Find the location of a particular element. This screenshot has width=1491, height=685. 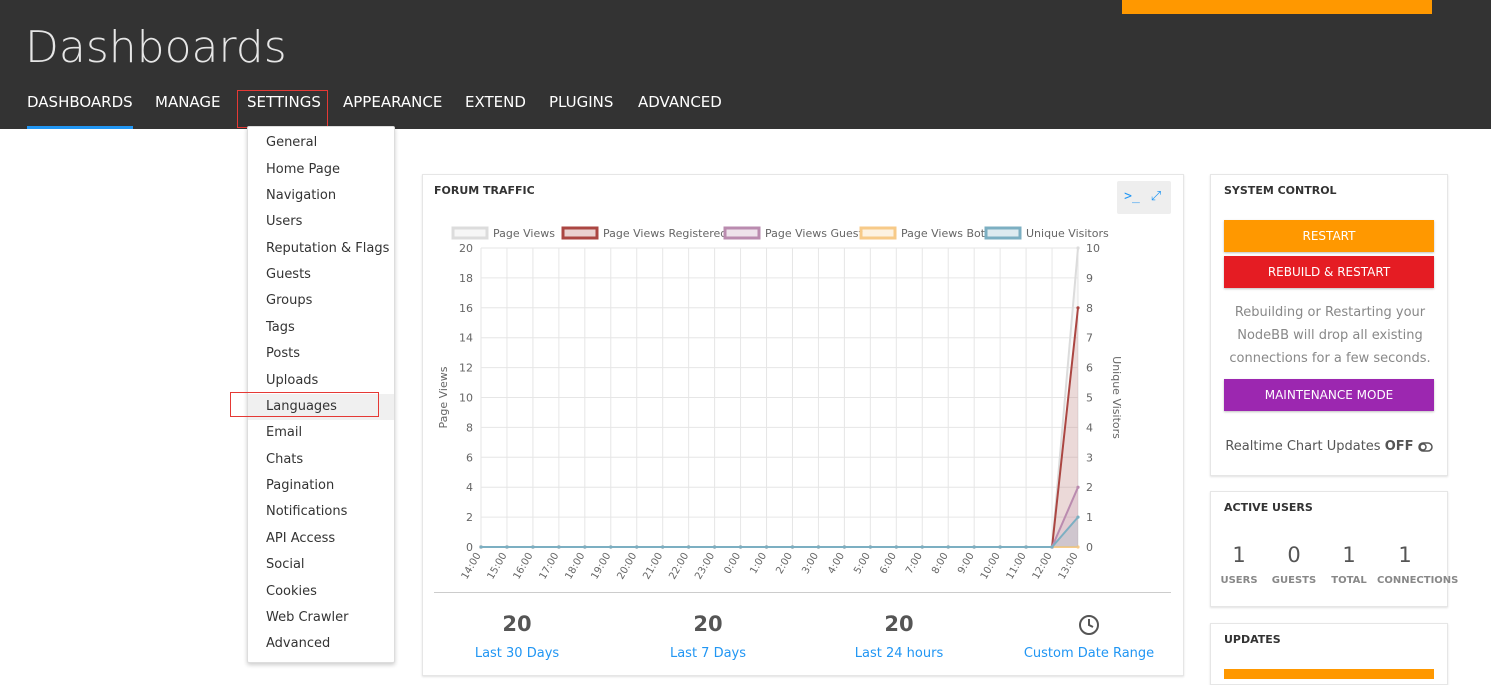

menu-item-reputation-flags: Reputation & Flags is located at coordinates (321, 249).